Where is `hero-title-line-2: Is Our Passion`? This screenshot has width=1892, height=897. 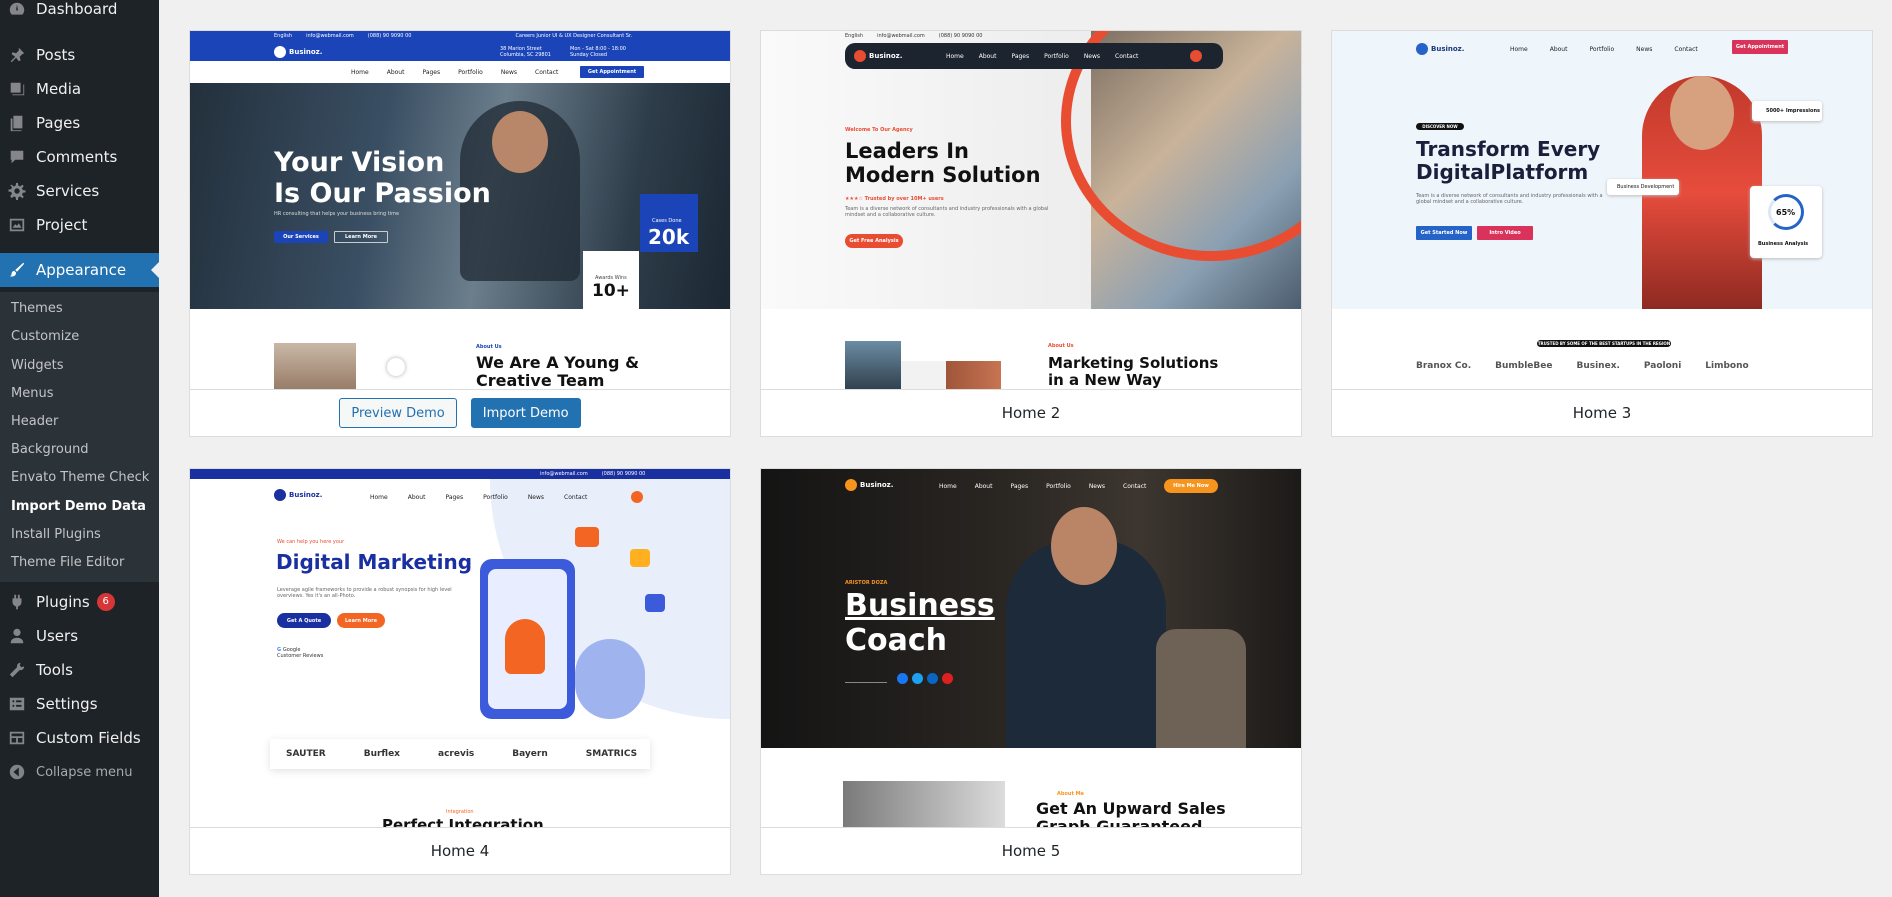 hero-title-line-2: Is Our Passion is located at coordinates (382, 194).